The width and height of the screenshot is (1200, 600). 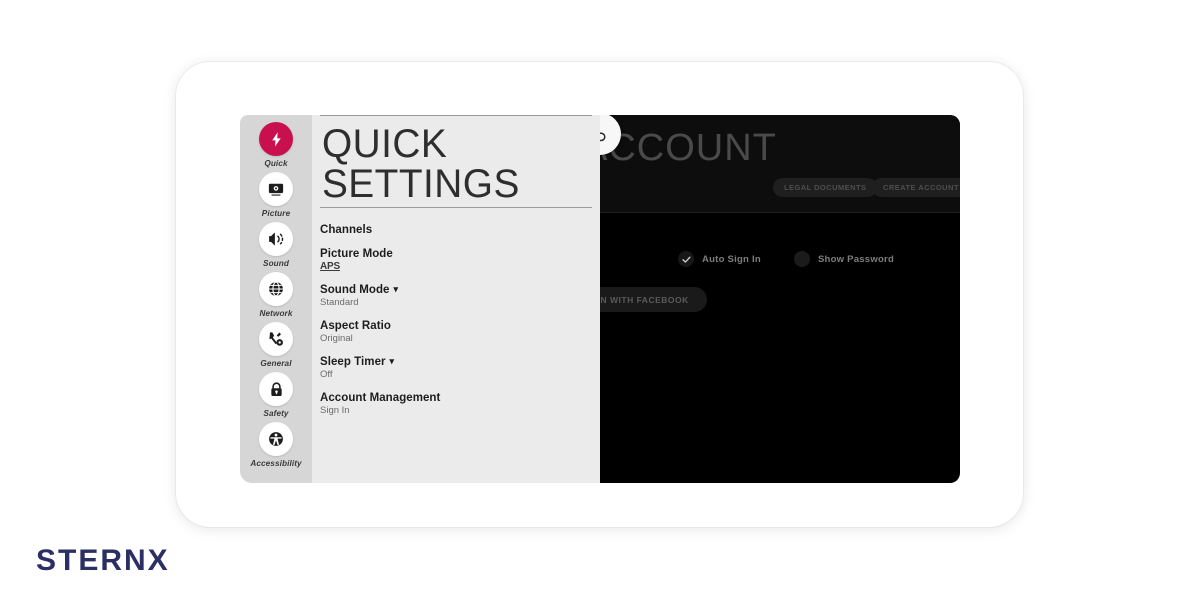 What do you see at coordinates (330, 266) in the screenshot?
I see `setting-value: APS` at bounding box center [330, 266].